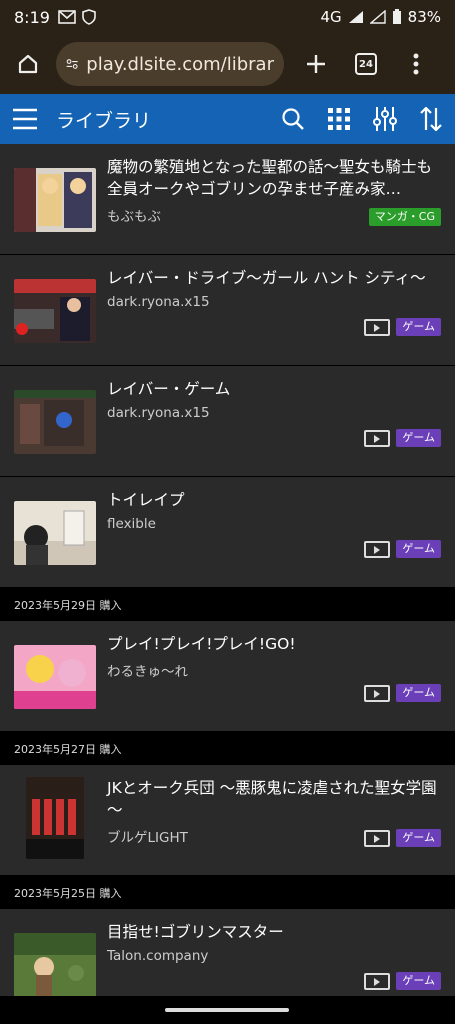 The image size is (455, 1024). Describe the element at coordinates (227, 532) in the screenshot. I see `list-item: トイレイプ flexible ゲーム` at that location.